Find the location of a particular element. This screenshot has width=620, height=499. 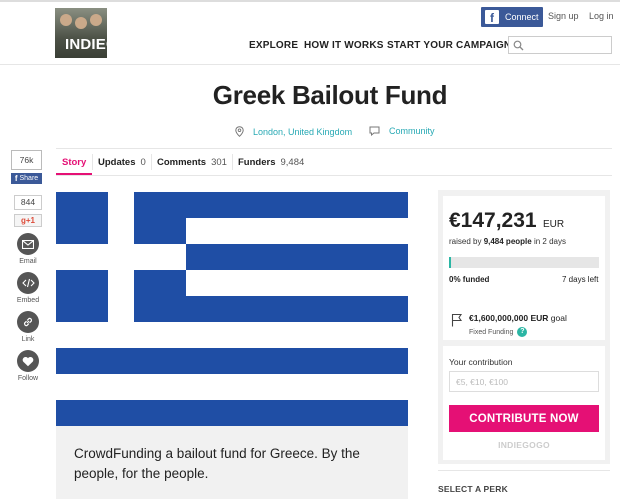

funding-goal: €1,600,000,000 EUR goal is located at coordinates (518, 318).